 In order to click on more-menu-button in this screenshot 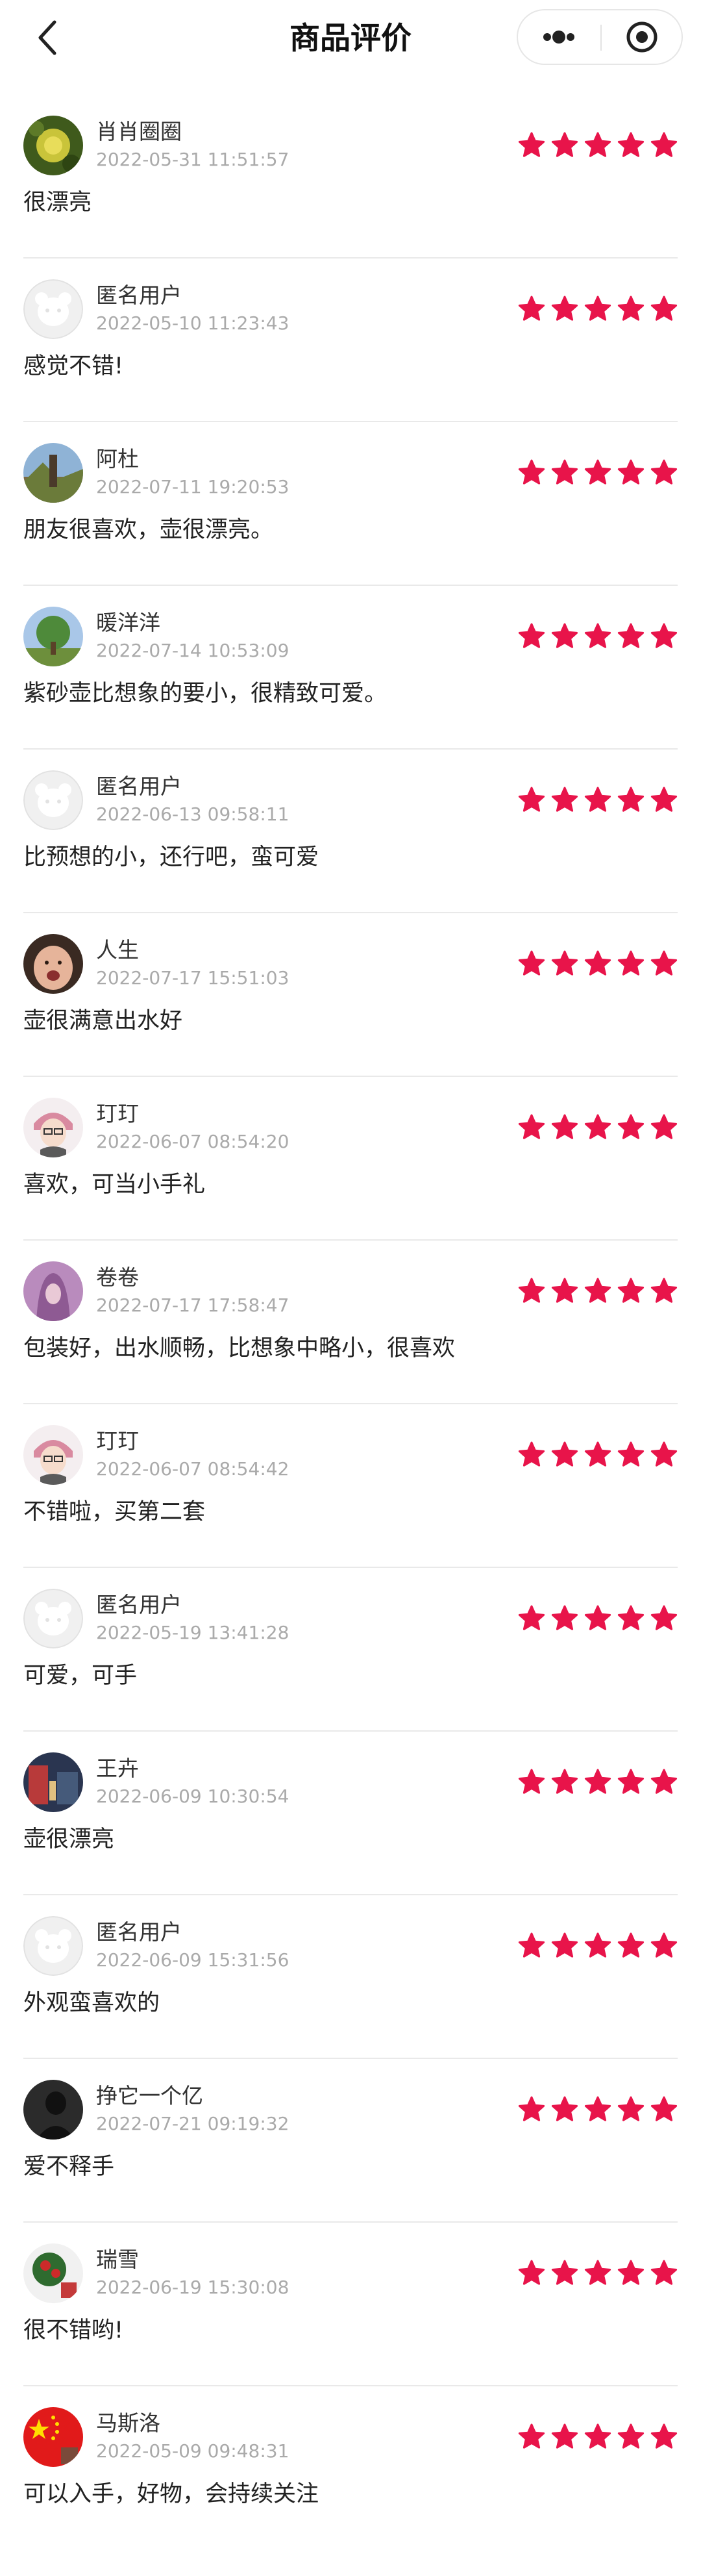, I will do `click(559, 37)`.